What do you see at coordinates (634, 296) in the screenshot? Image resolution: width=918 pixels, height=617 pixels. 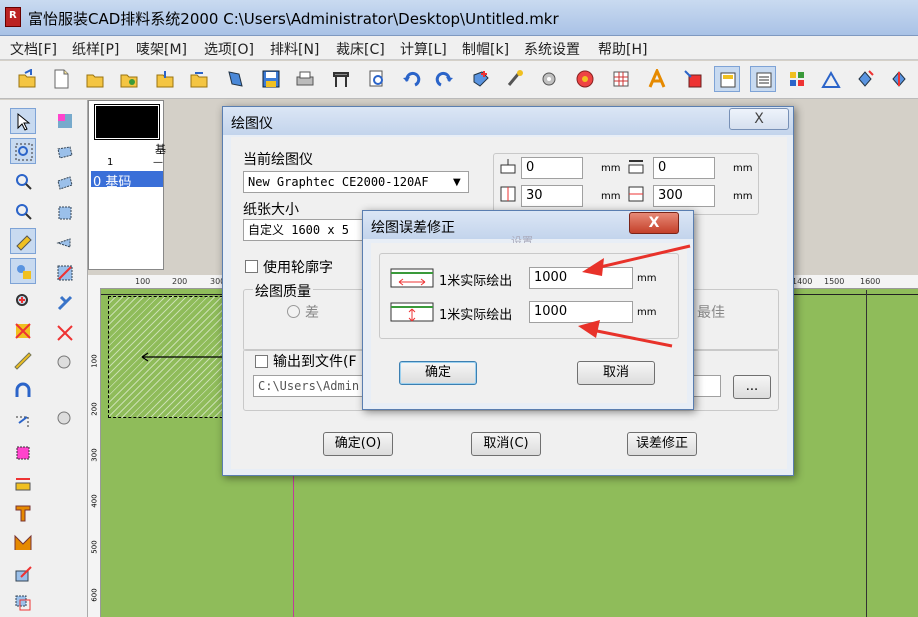 I see `annotation-arrows` at bounding box center [634, 296].